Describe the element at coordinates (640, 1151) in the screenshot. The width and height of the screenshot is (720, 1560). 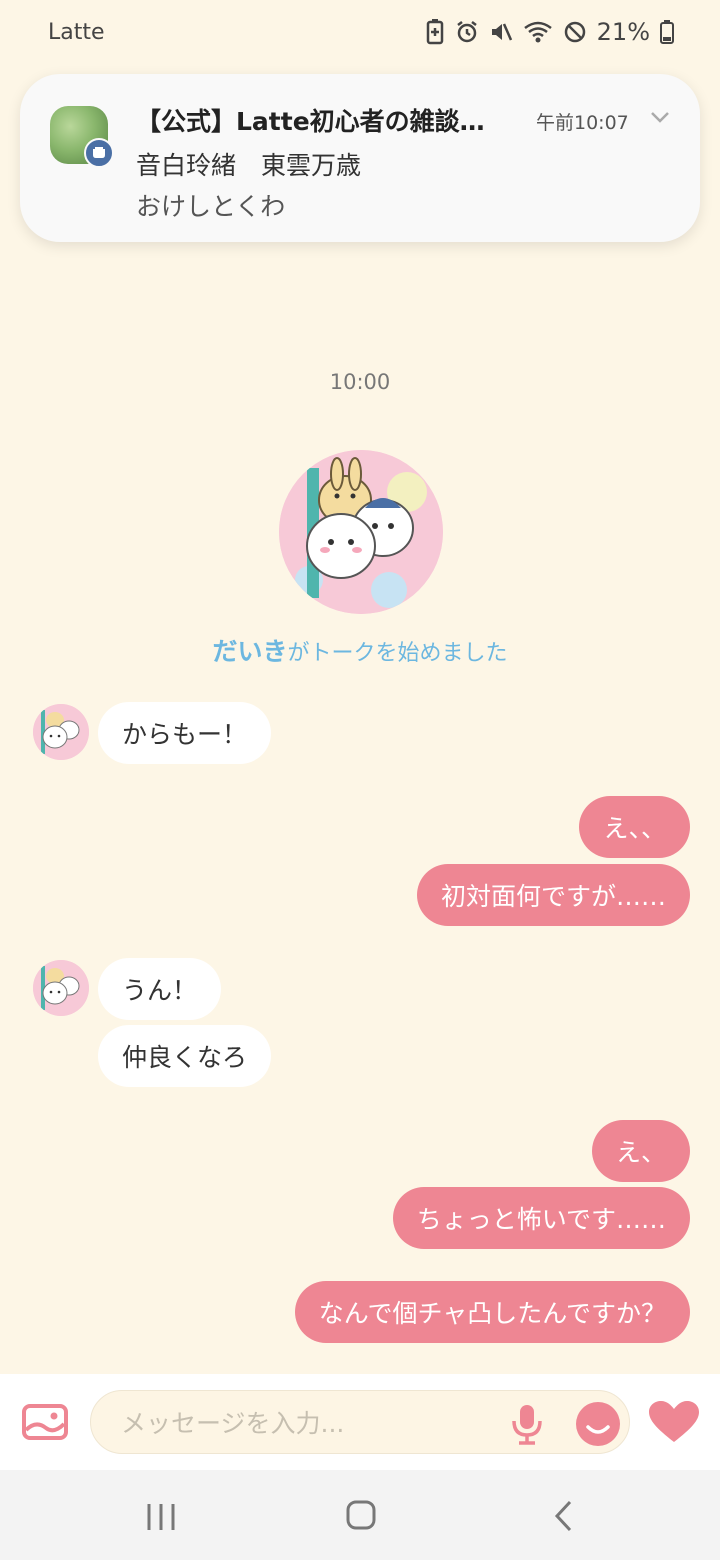
I see `message-bubble-outgoing: え、` at that location.